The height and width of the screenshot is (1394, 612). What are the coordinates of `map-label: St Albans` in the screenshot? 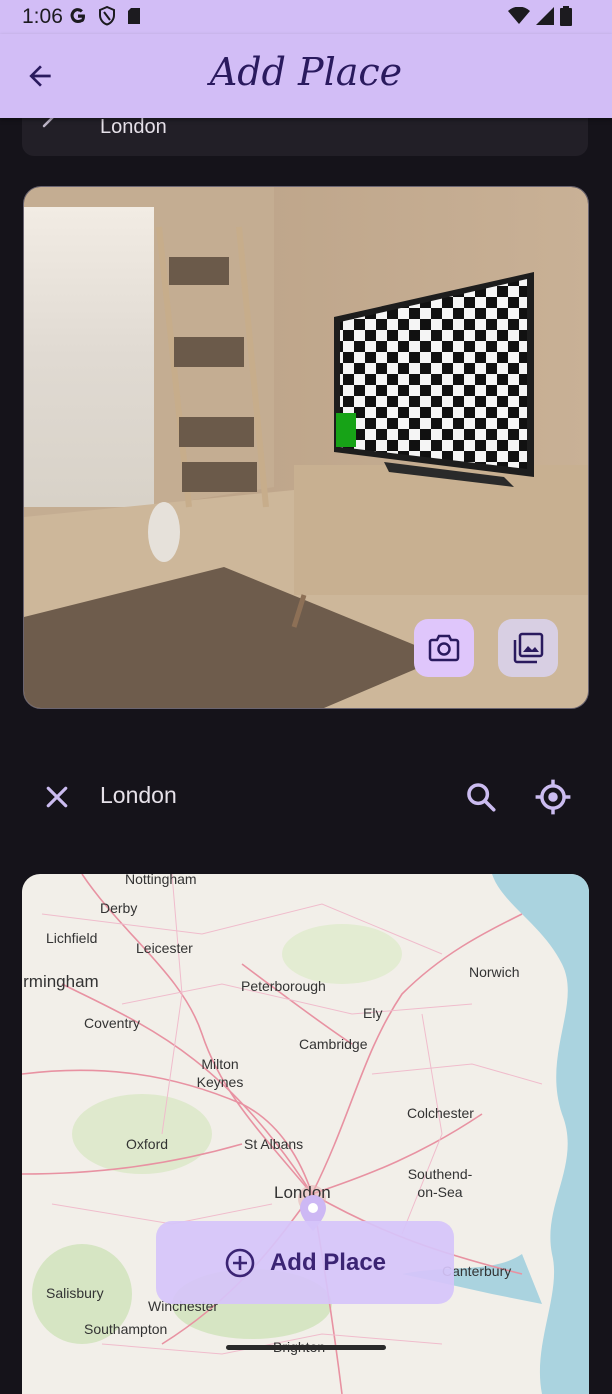 It's located at (274, 1144).